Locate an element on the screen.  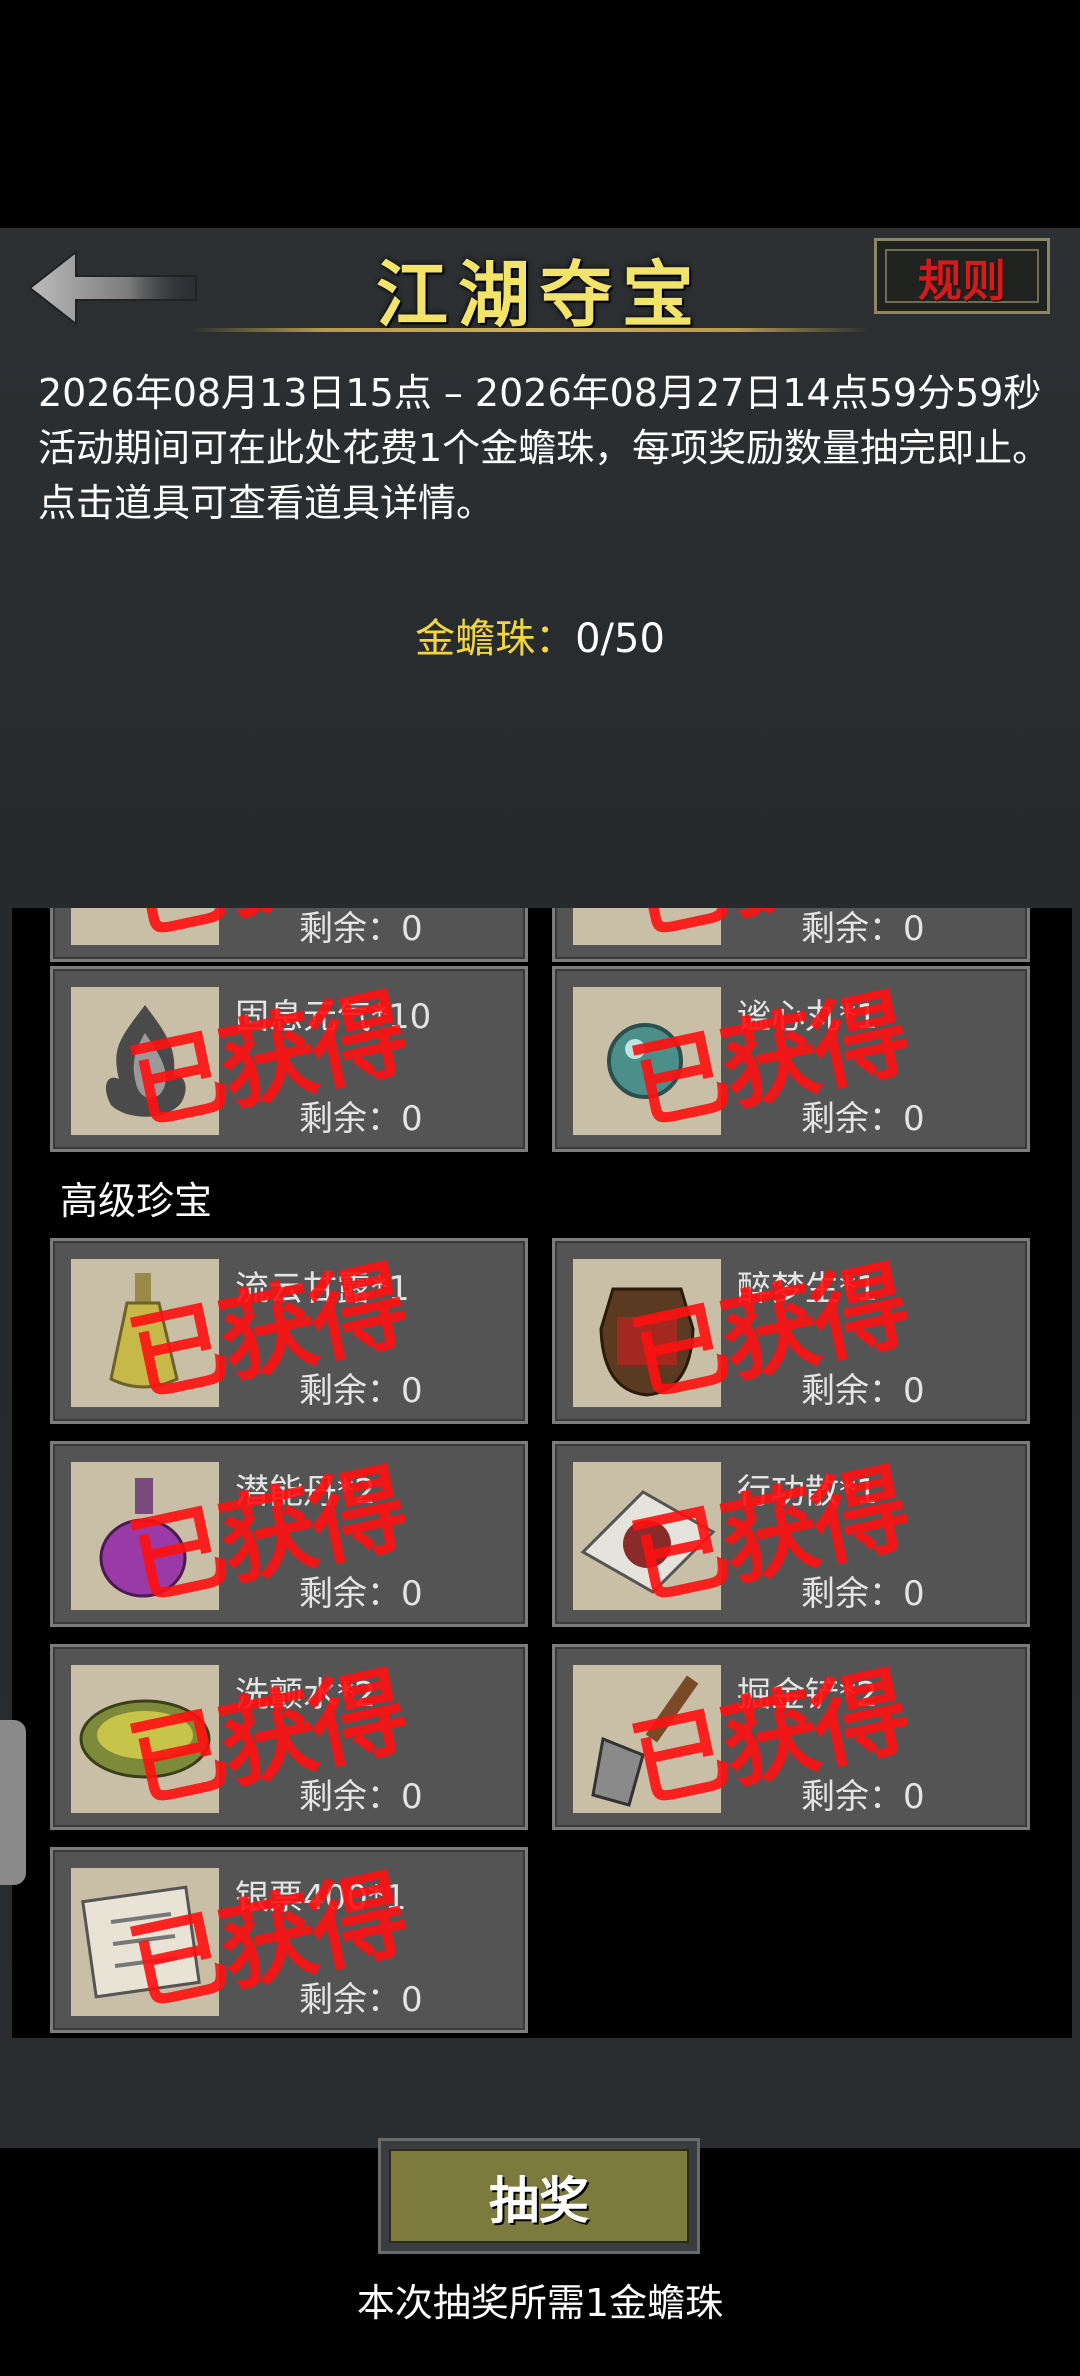
pearl-icon is located at coordinates (647, 1061).